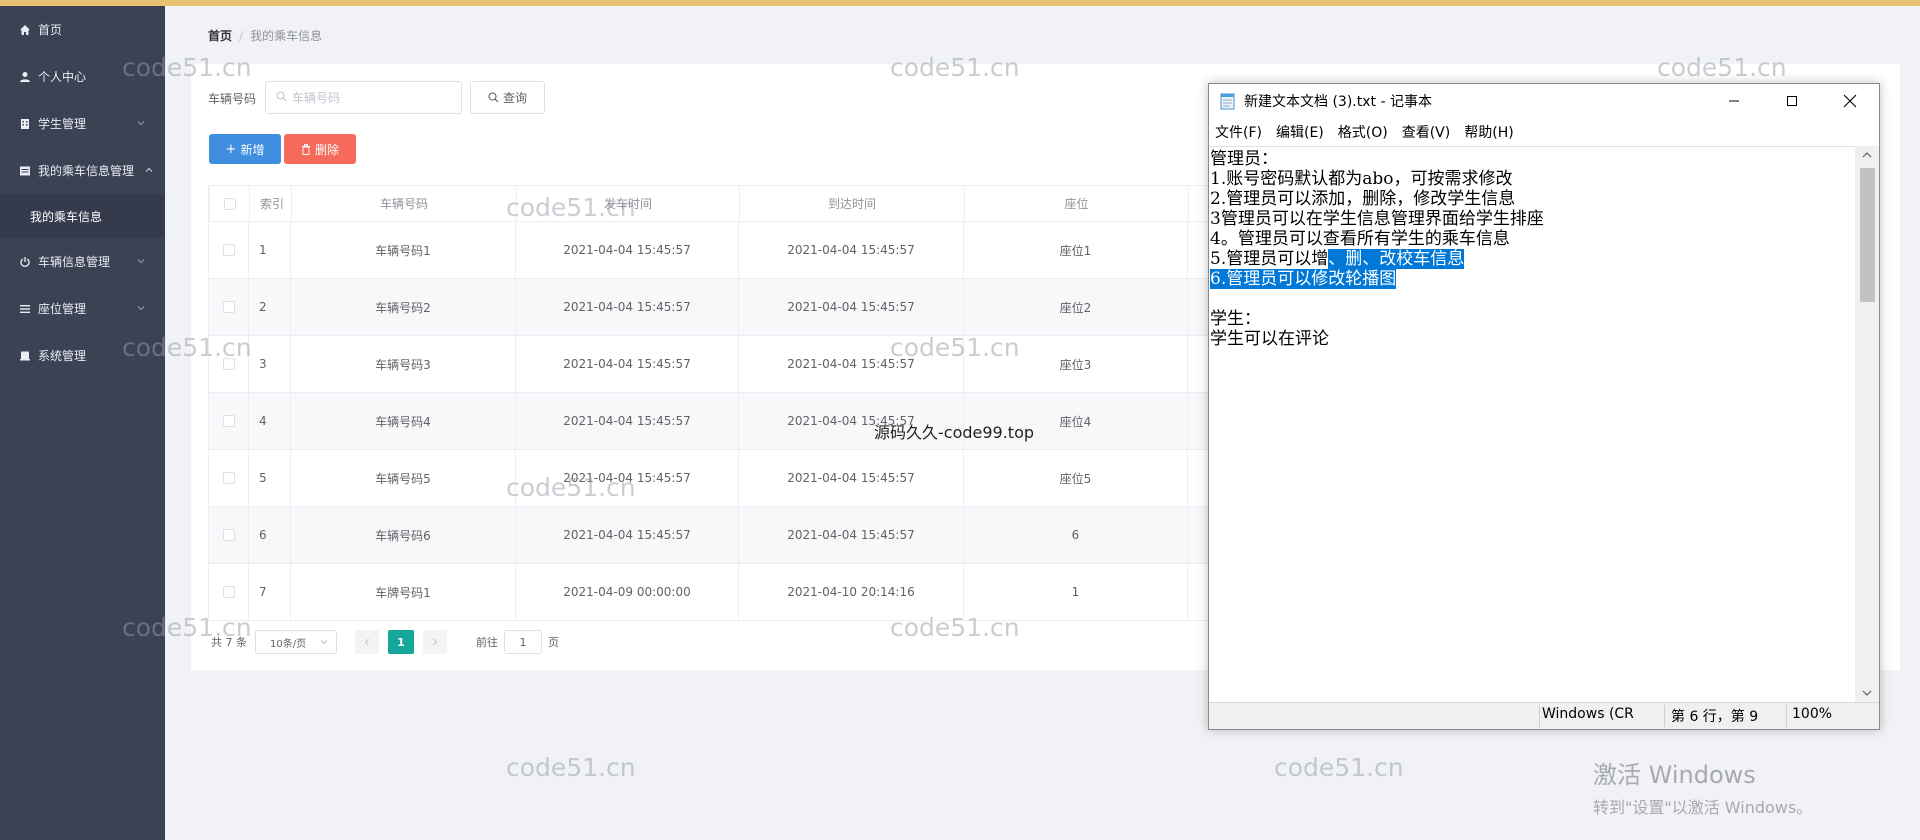  Describe the element at coordinates (1361, 179) in the screenshot. I see `text-line: 1.账号密码默认都为abo，可按需求修改` at that location.